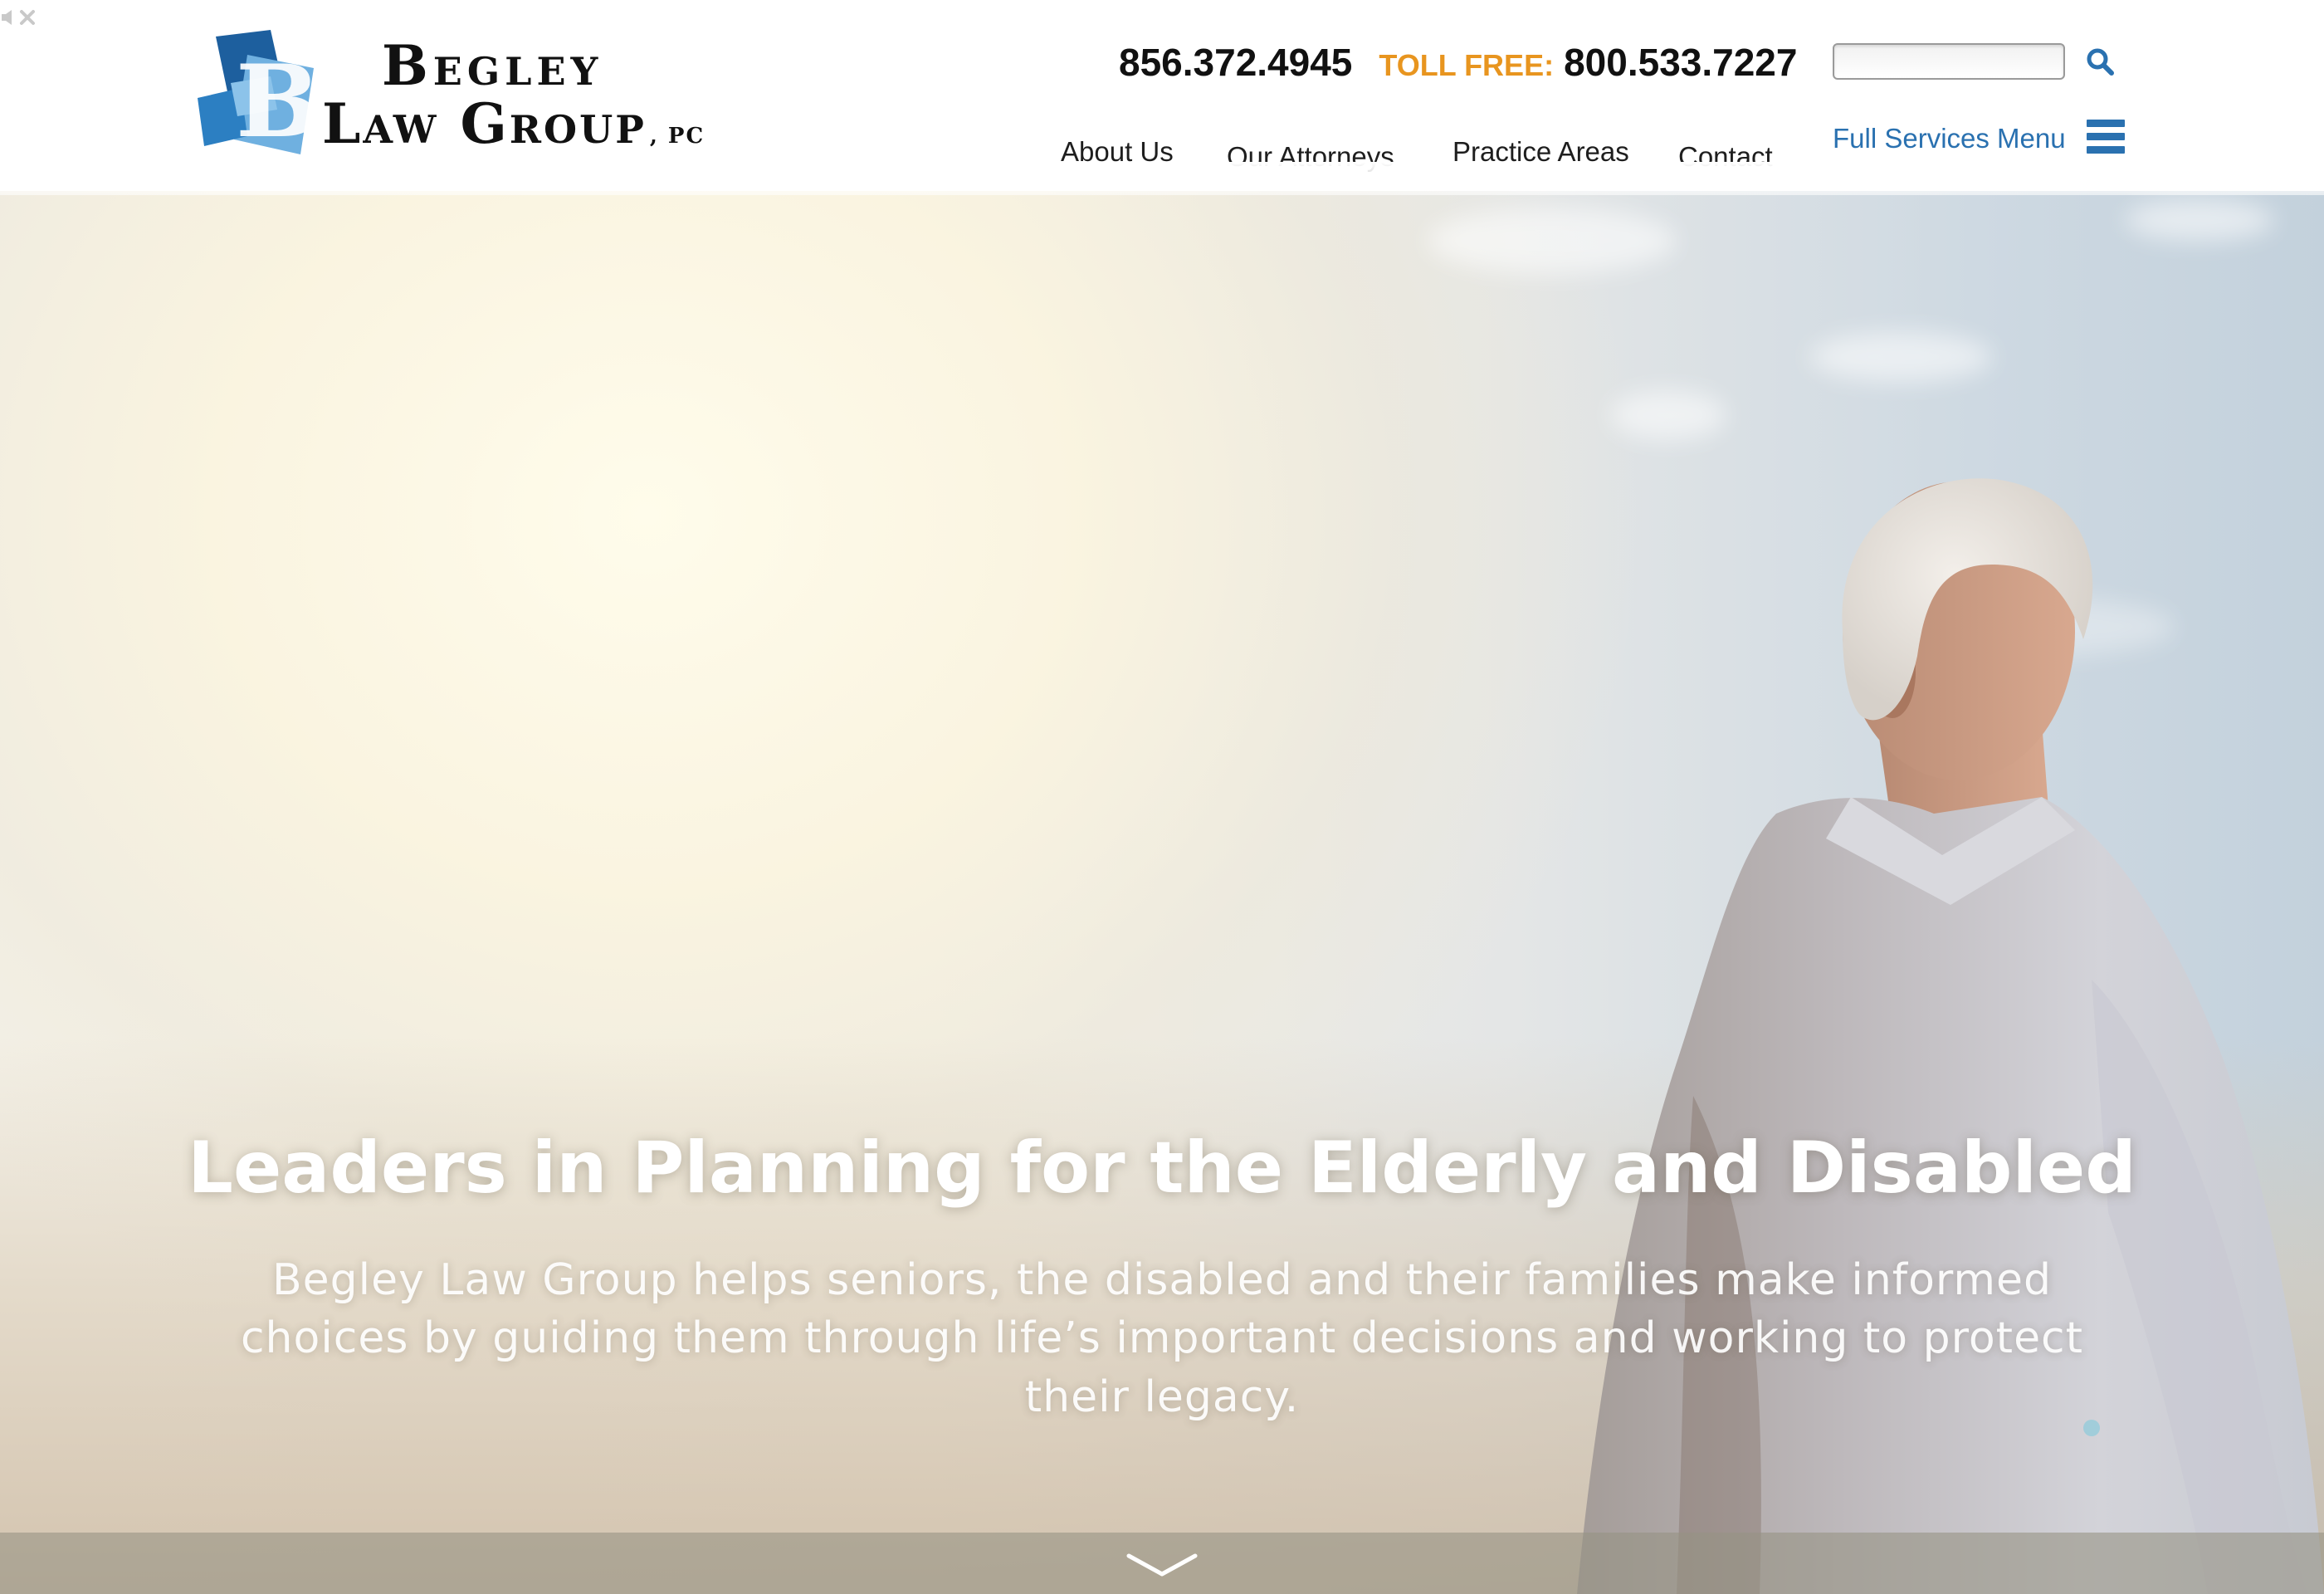 This screenshot has height=1594, width=2324. I want to click on logo-line-2-text: Law Group, so click(485, 123).